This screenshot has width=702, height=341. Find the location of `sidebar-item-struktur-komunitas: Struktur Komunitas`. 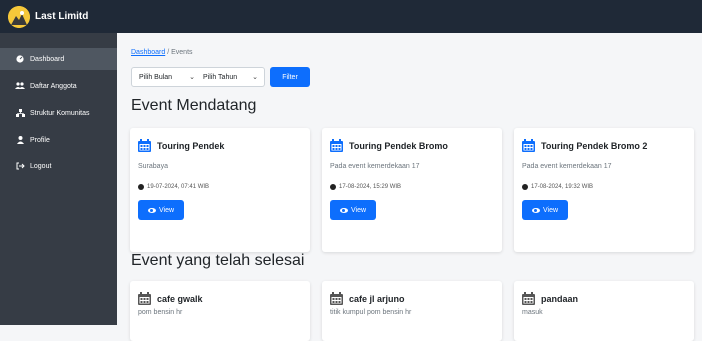

sidebar-item-struktur-komunitas: Struktur Komunitas is located at coordinates (58, 113).